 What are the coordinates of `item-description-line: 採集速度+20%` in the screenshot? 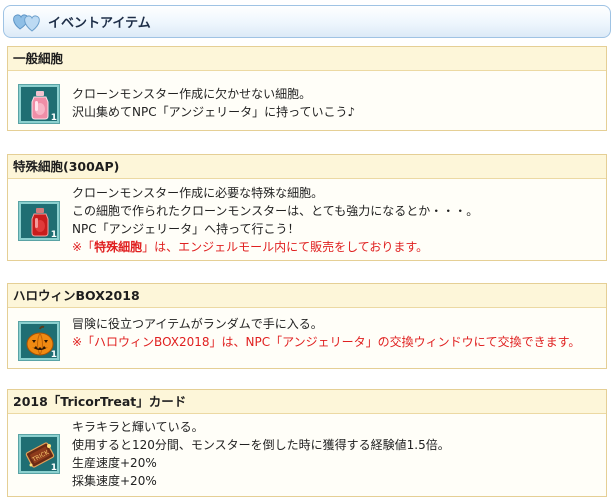 It's located at (114, 481).